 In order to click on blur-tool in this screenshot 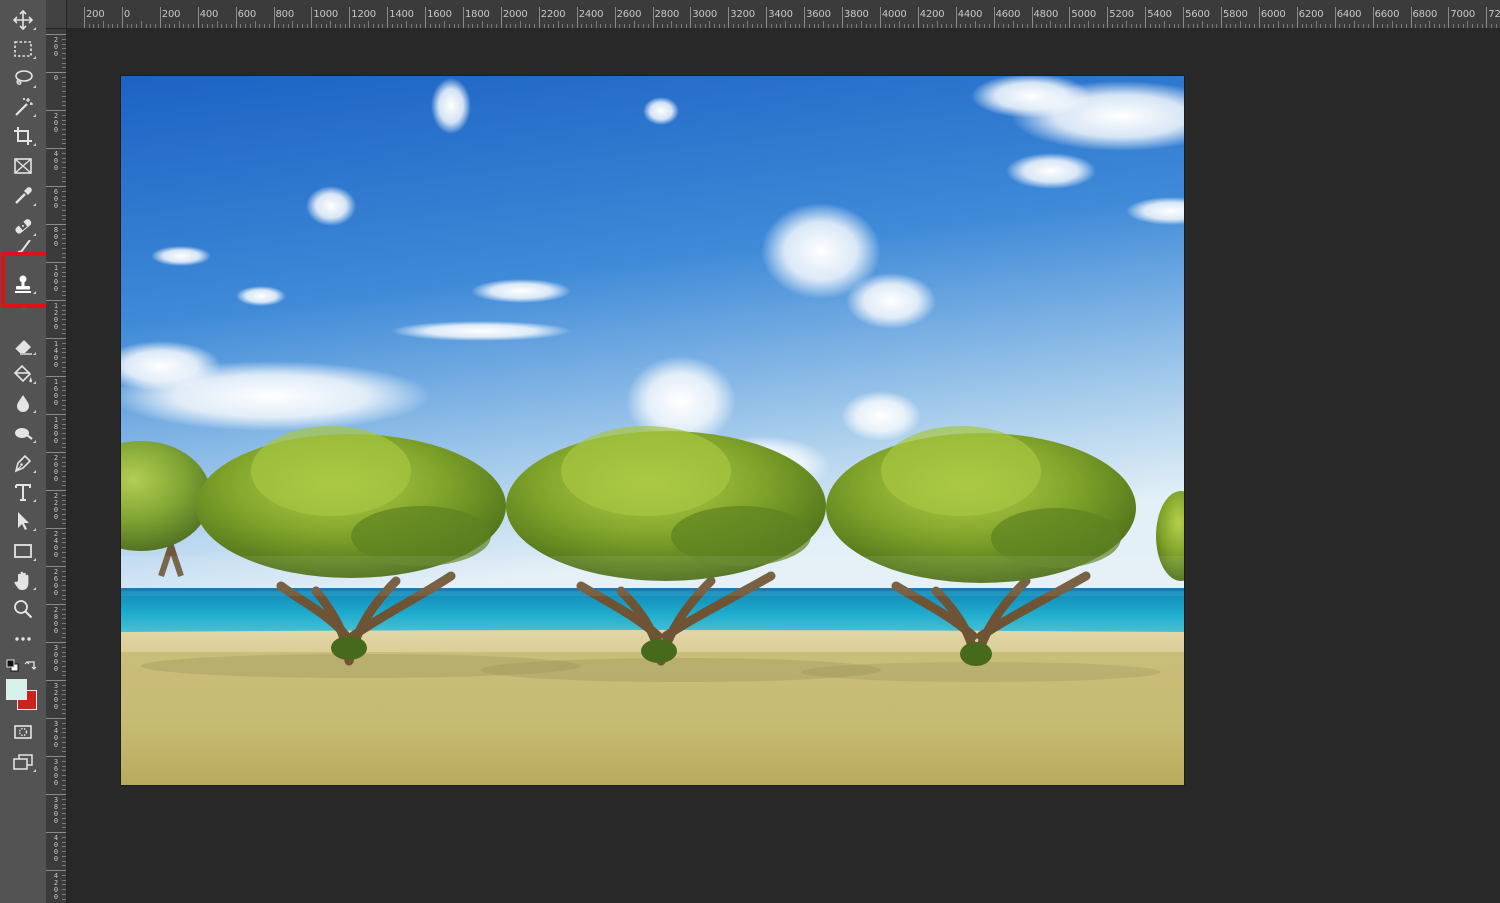, I will do `click(23, 403)`.